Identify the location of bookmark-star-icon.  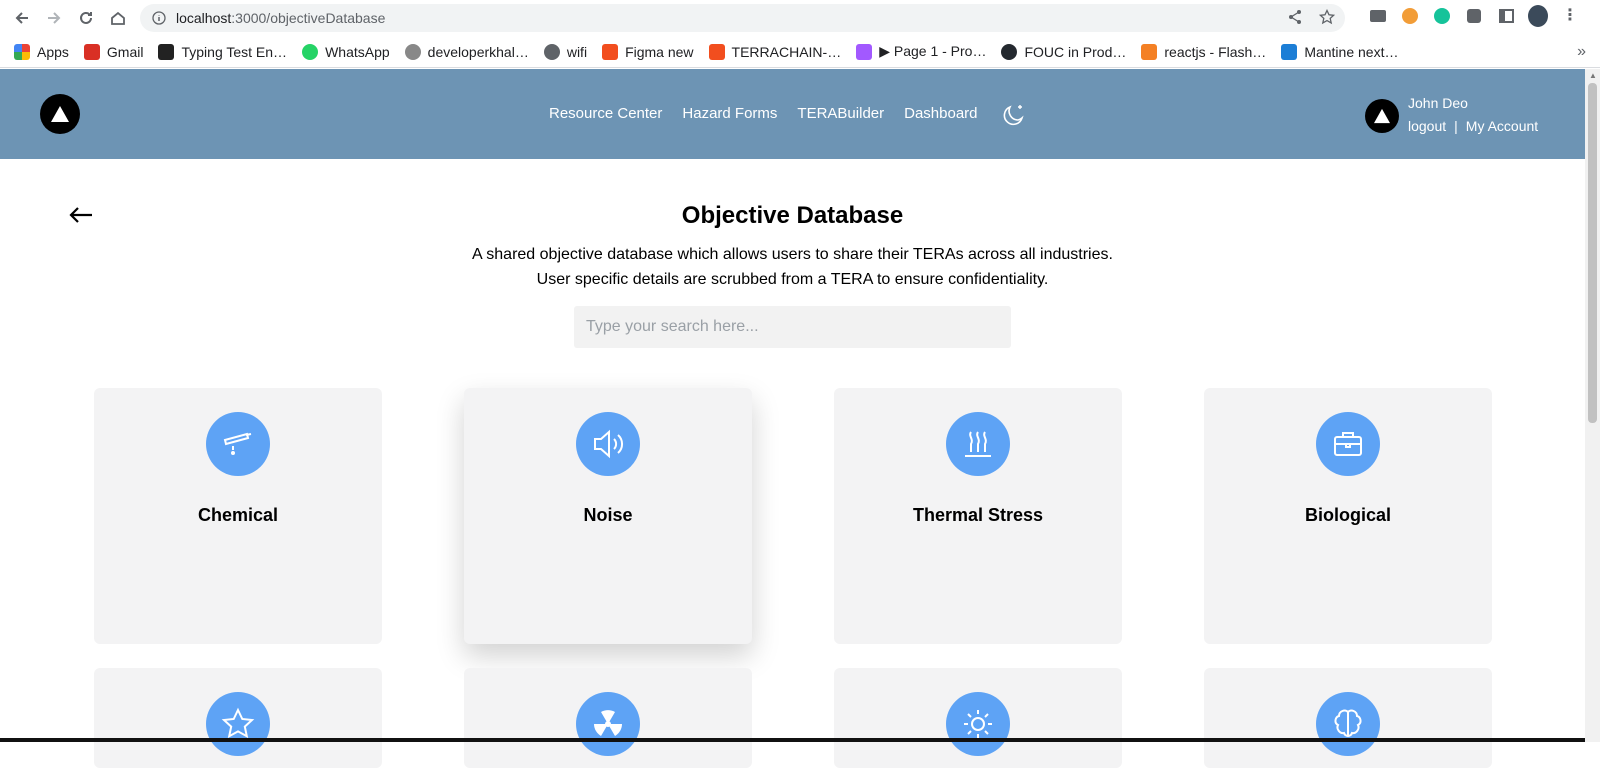
(1327, 17).